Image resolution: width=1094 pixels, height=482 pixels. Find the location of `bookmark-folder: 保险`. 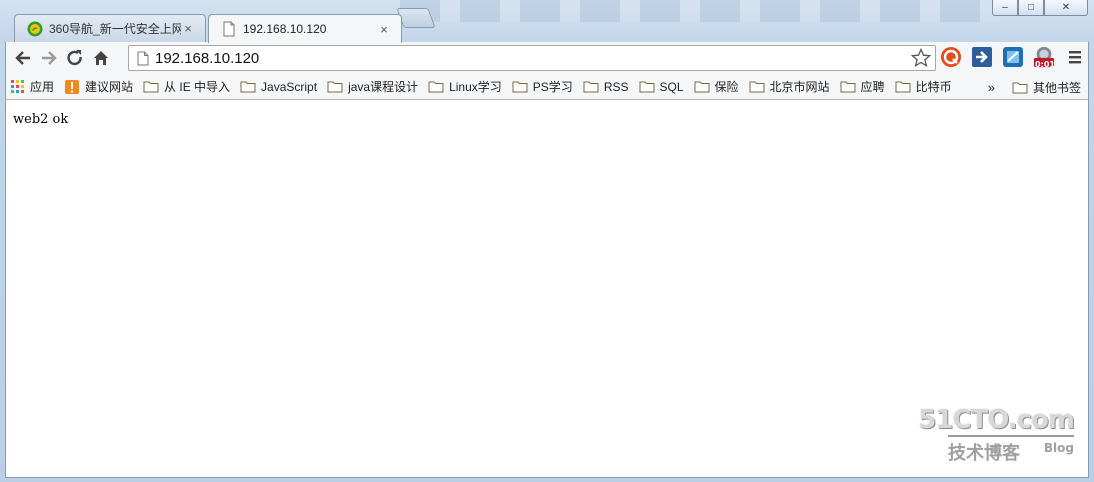

bookmark-folder: 保险 is located at coordinates (716, 87).